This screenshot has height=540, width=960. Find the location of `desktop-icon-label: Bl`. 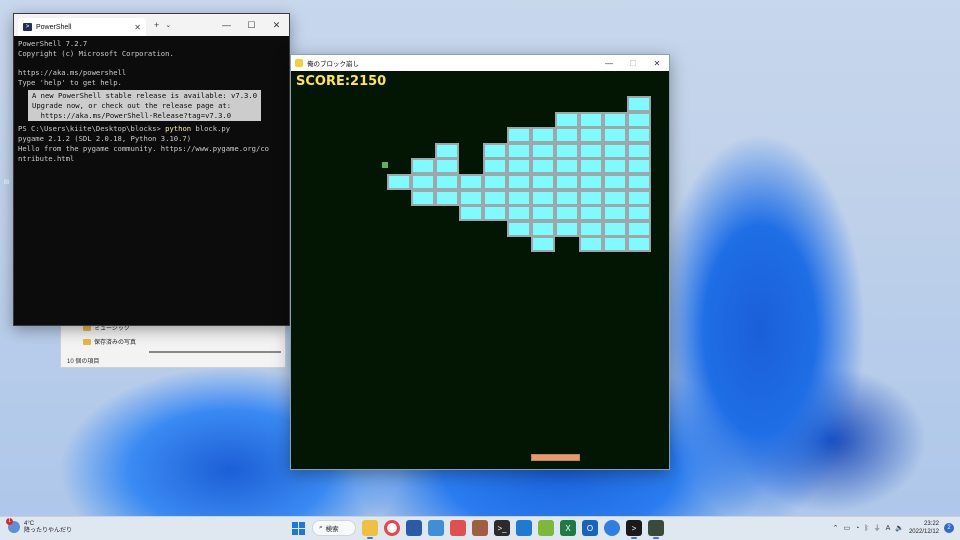

desktop-icon-label: Bl is located at coordinates (6, 183).